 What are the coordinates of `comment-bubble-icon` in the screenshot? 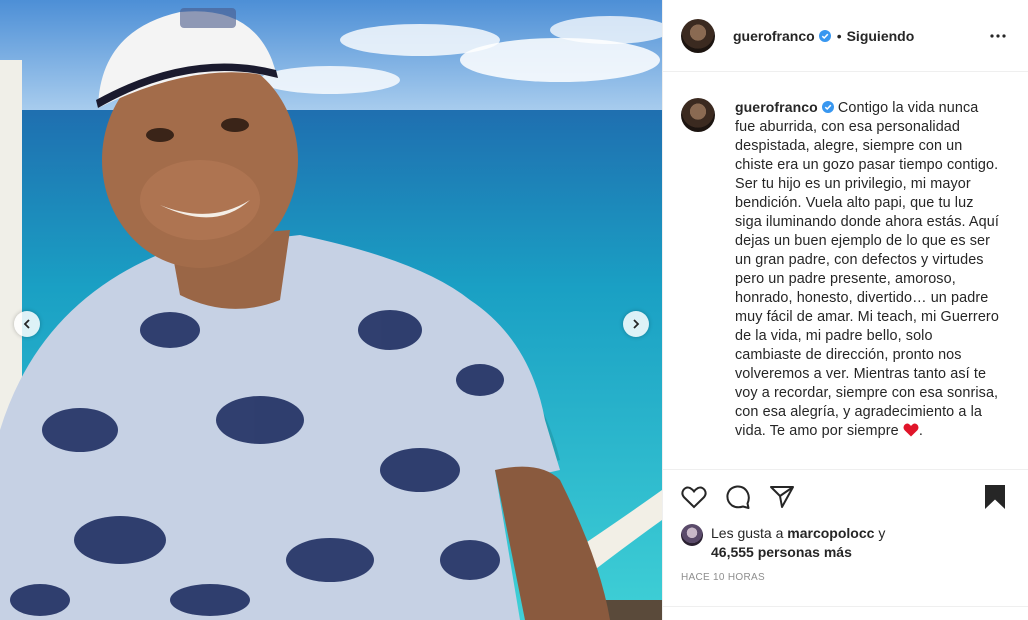 It's located at (738, 497).